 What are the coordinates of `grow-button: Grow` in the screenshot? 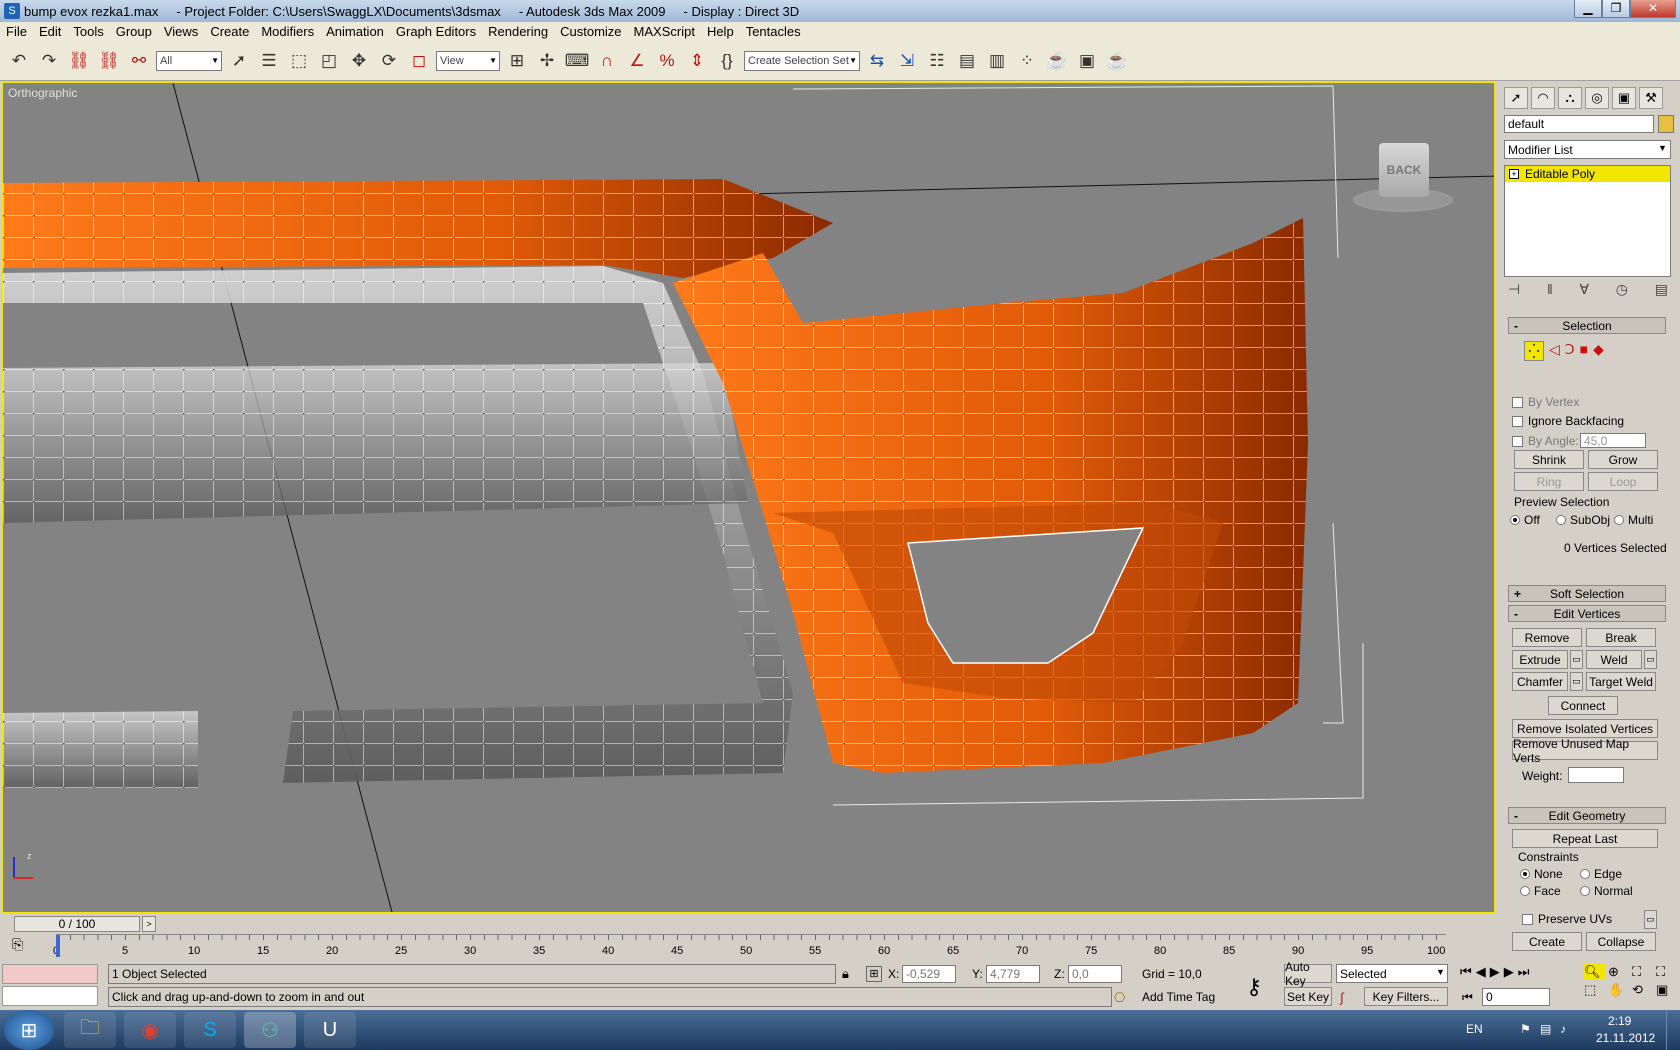 It's located at (1623, 459).